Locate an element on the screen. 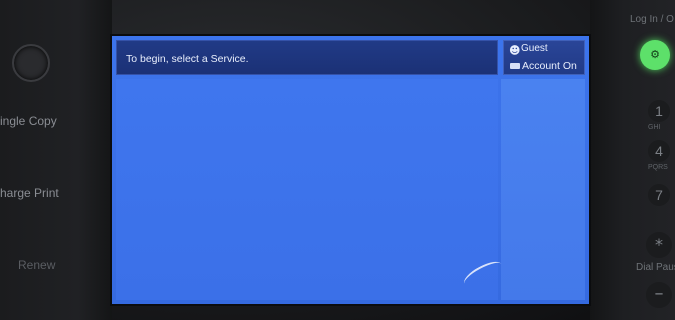 The width and height of the screenshot is (675, 320). star-key: * is located at coordinates (659, 245).